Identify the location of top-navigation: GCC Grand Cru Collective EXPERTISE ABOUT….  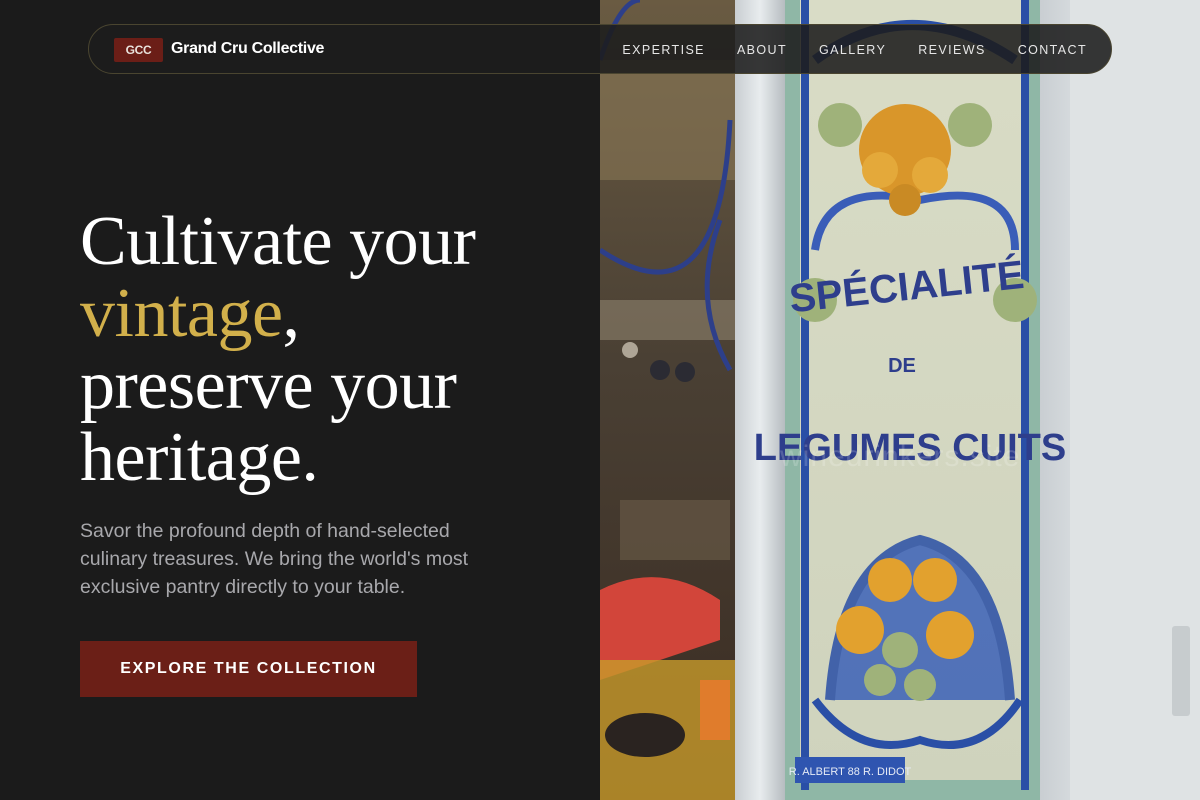
(600, 49).